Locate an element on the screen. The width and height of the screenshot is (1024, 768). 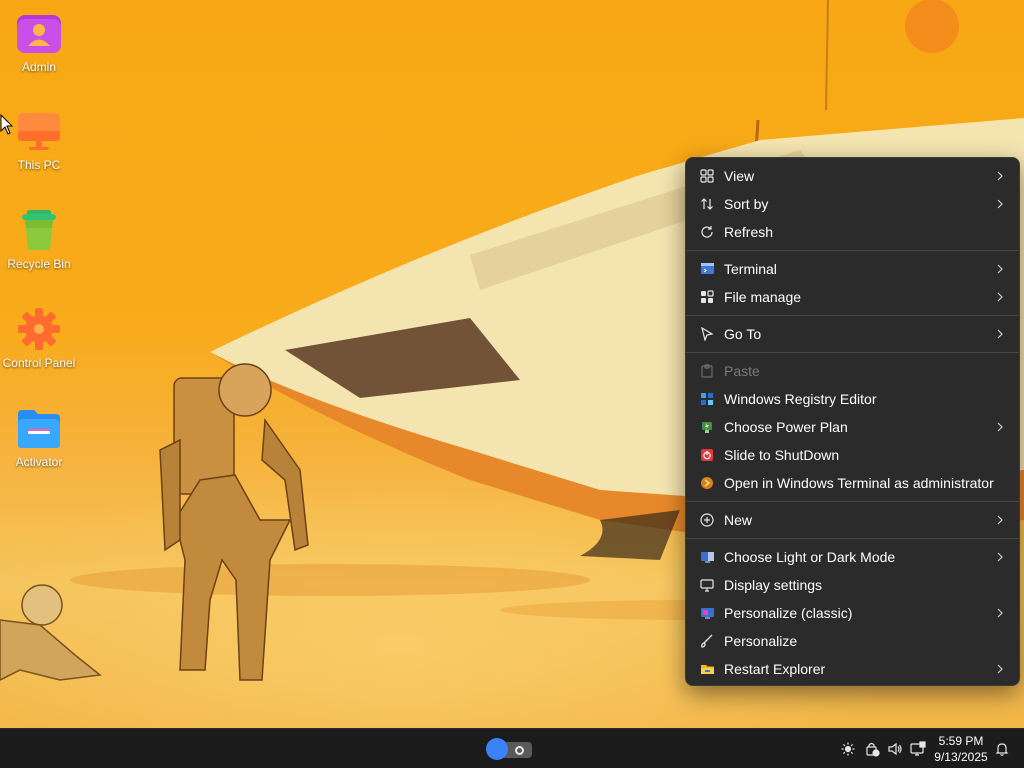
menu-item-label: File manage is located at coordinates (763, 297).